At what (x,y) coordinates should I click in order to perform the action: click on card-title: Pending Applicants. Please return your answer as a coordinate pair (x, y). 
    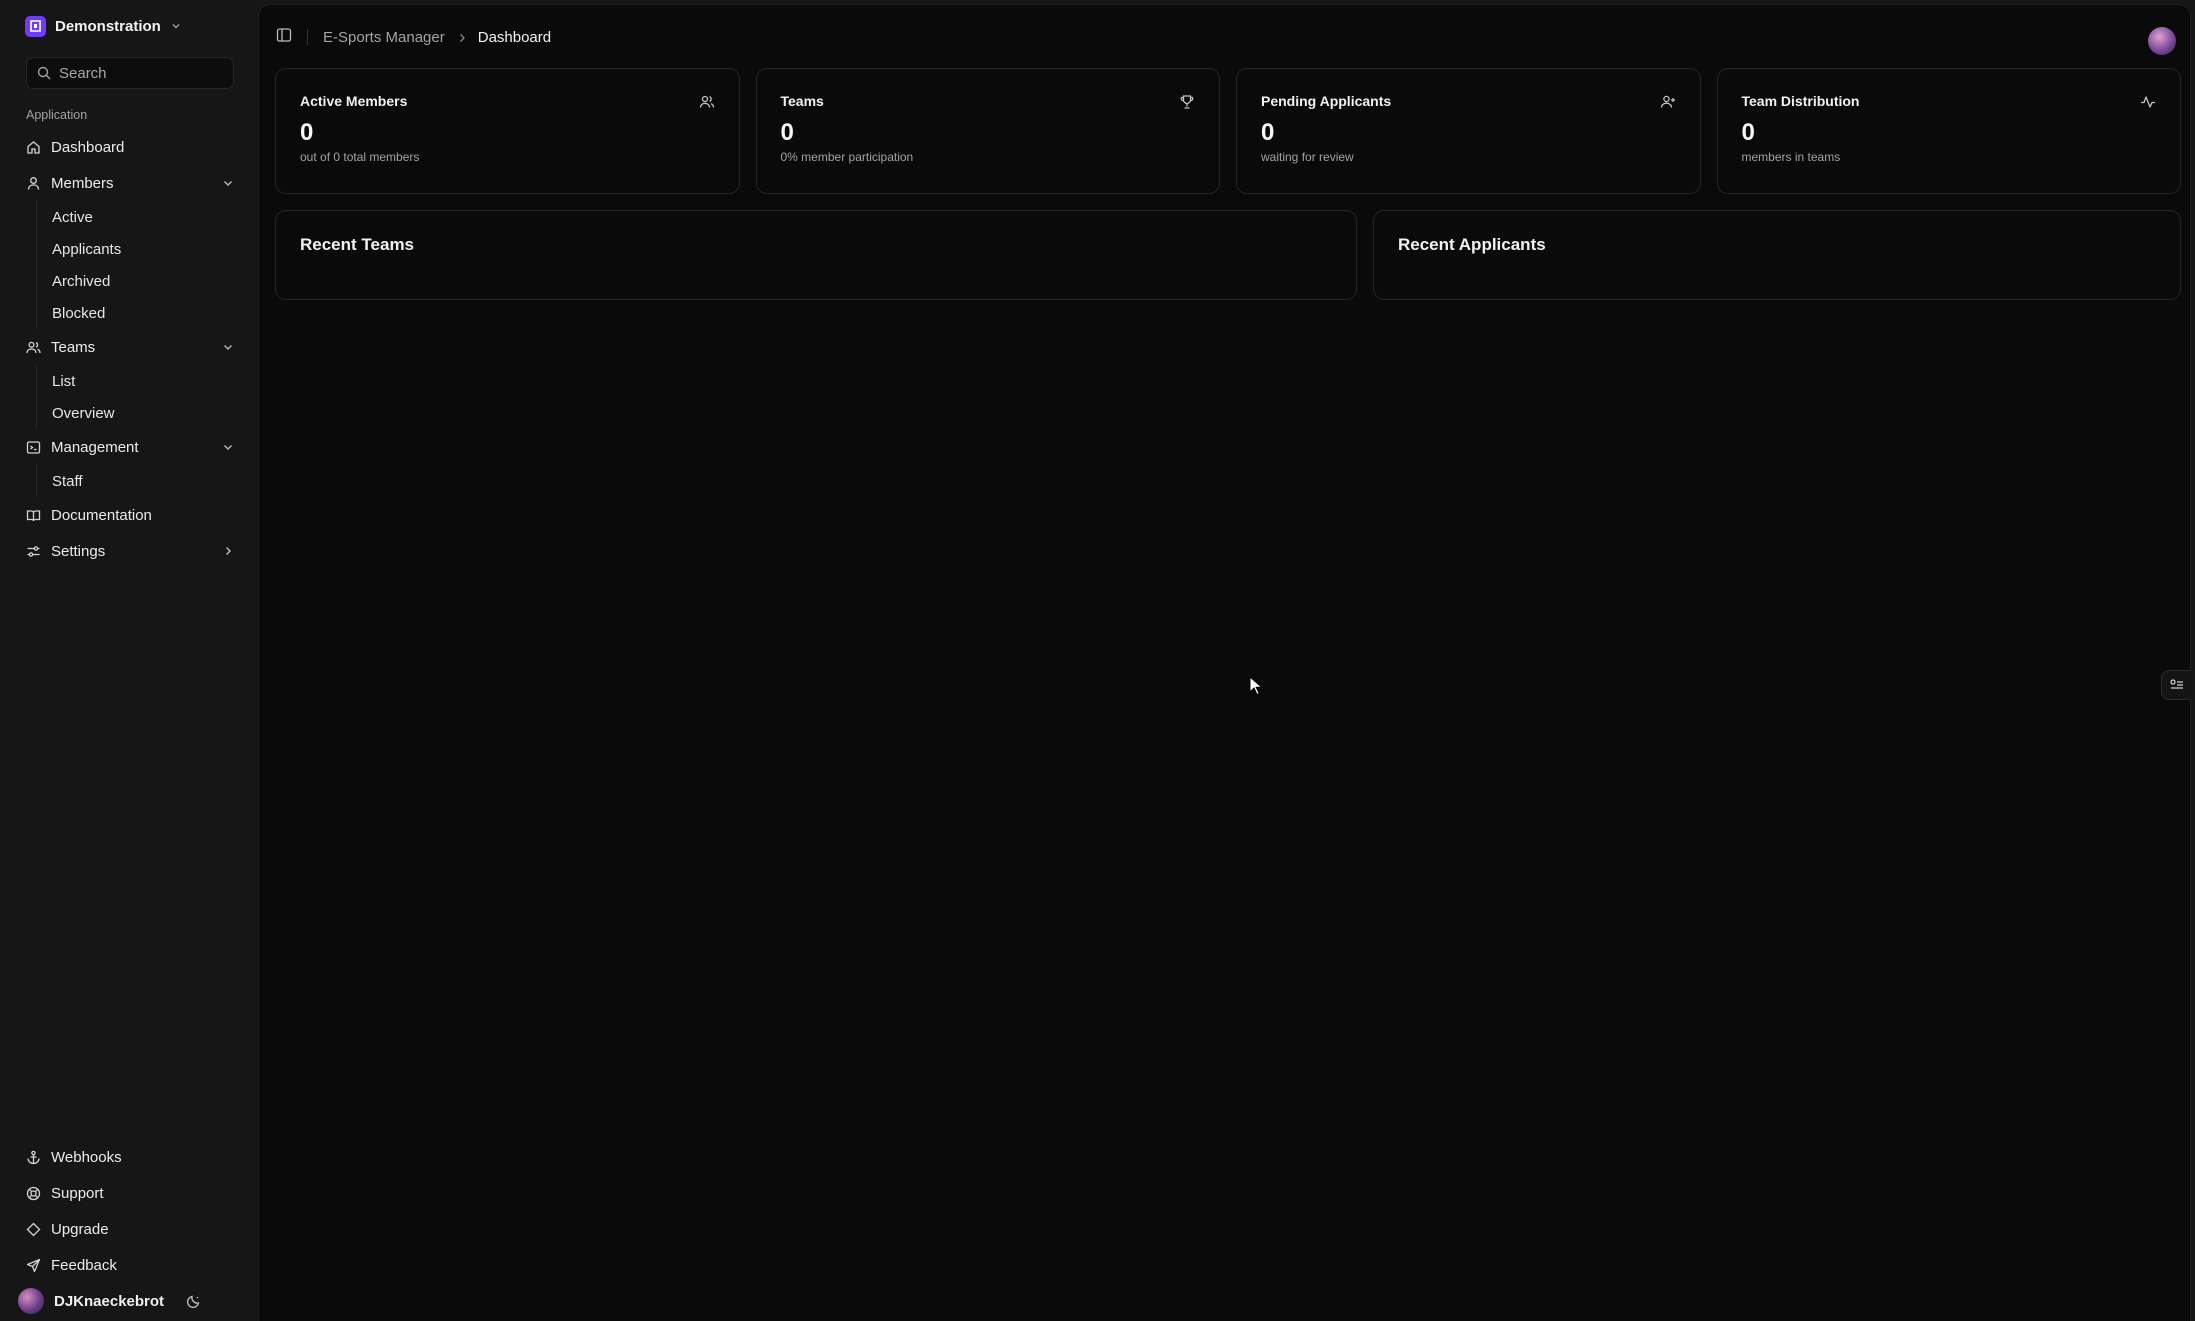
    Looking at the image, I should click on (1326, 101).